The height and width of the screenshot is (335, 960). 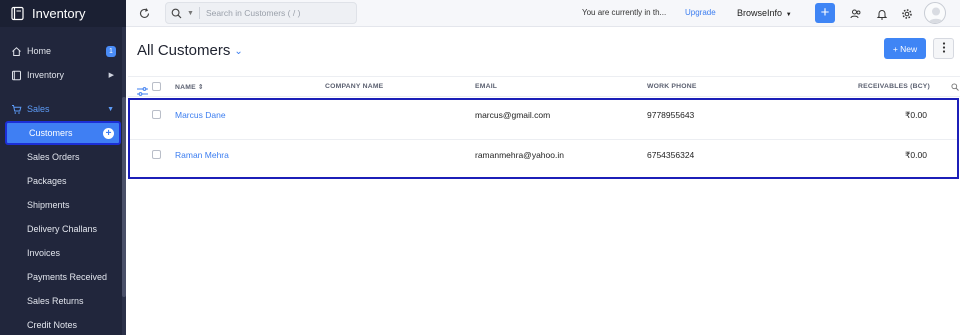 I want to click on upgrade-link: Upgrade, so click(x=700, y=12).